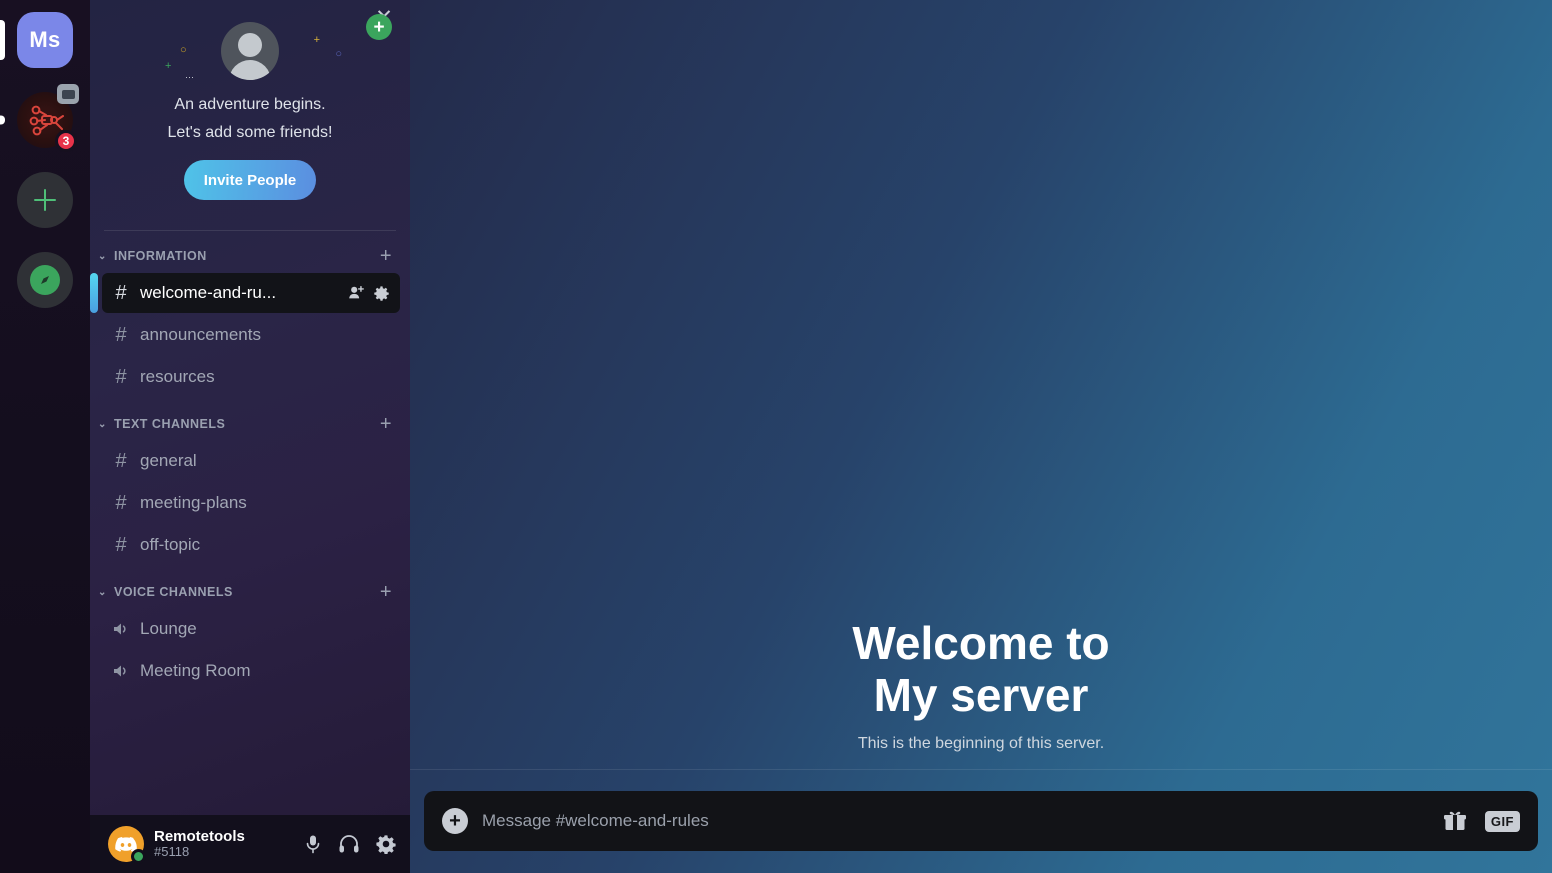 Image resolution: width=1552 pixels, height=873 pixels. Describe the element at coordinates (127, 845) in the screenshot. I see `avatar` at that location.